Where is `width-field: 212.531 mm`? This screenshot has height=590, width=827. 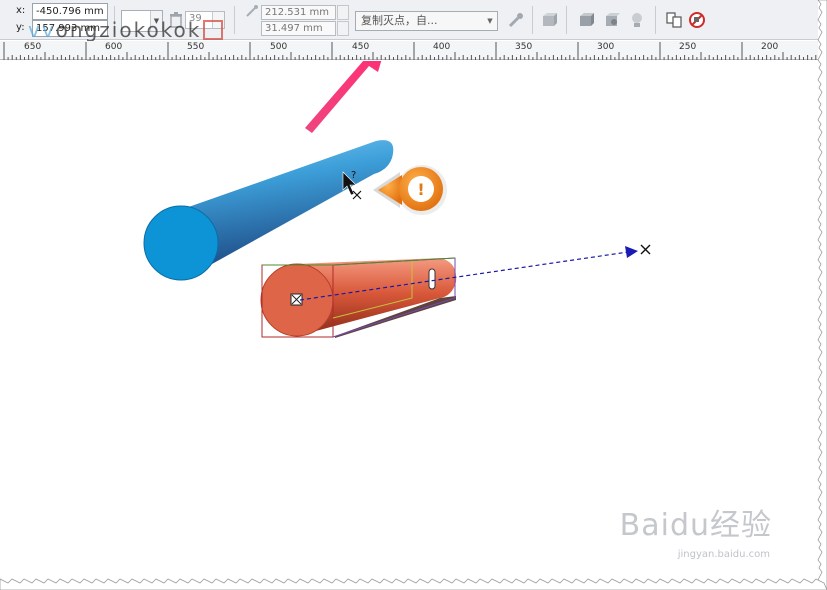
width-field: 212.531 mm is located at coordinates (298, 12).